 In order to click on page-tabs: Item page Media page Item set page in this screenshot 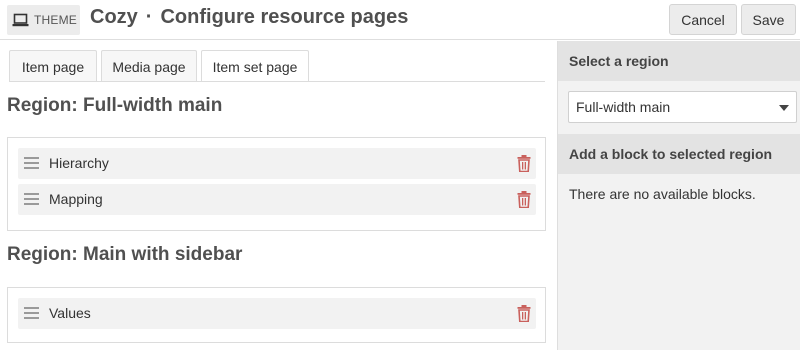, I will do `click(161, 66)`.